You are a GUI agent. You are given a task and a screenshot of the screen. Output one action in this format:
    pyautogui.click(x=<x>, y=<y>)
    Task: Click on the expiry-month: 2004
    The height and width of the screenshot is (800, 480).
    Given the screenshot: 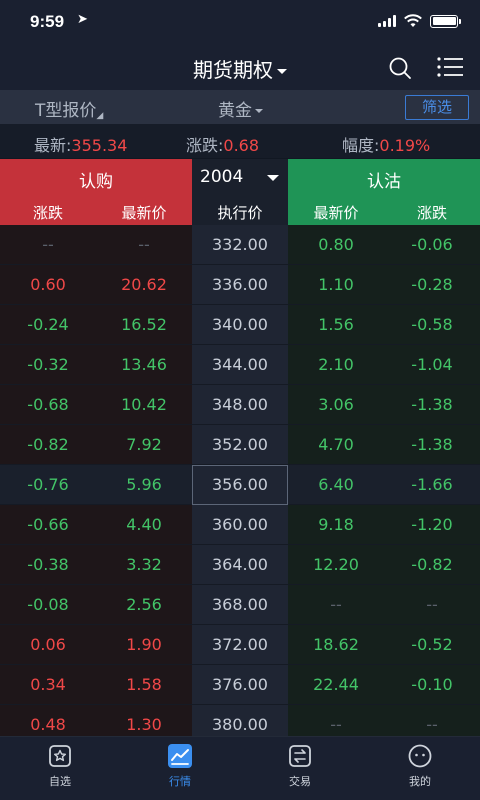 What is the action you would take?
    pyautogui.click(x=222, y=177)
    